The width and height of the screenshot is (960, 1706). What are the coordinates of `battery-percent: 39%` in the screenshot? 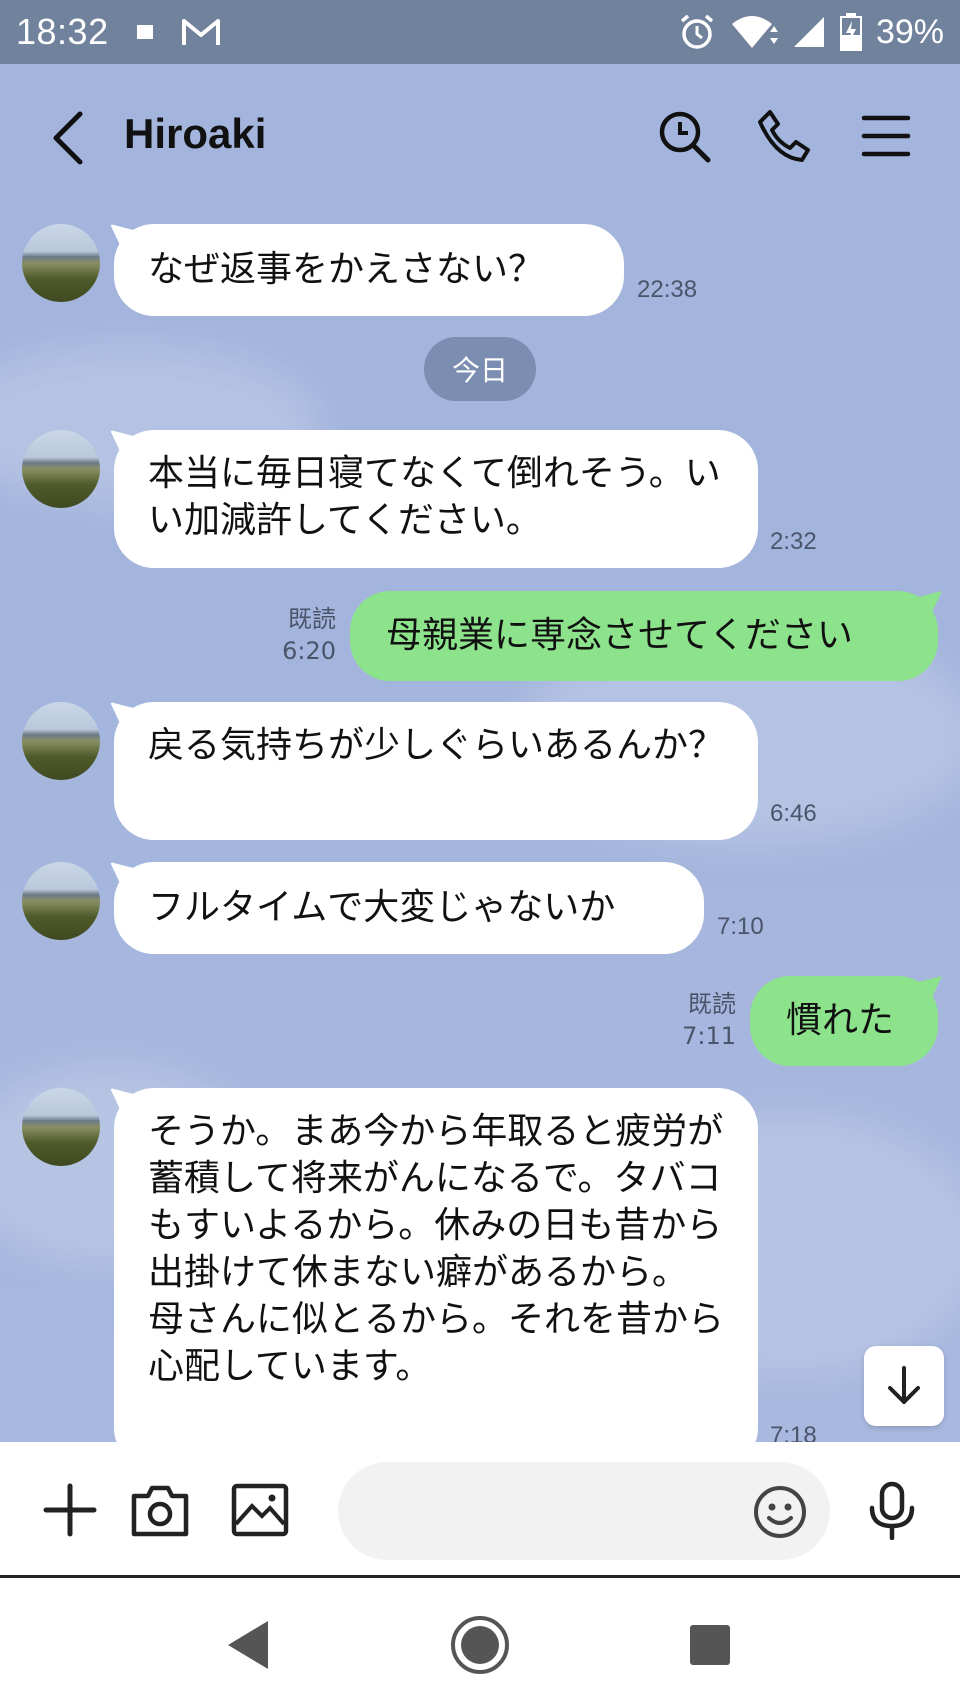 It's located at (909, 31).